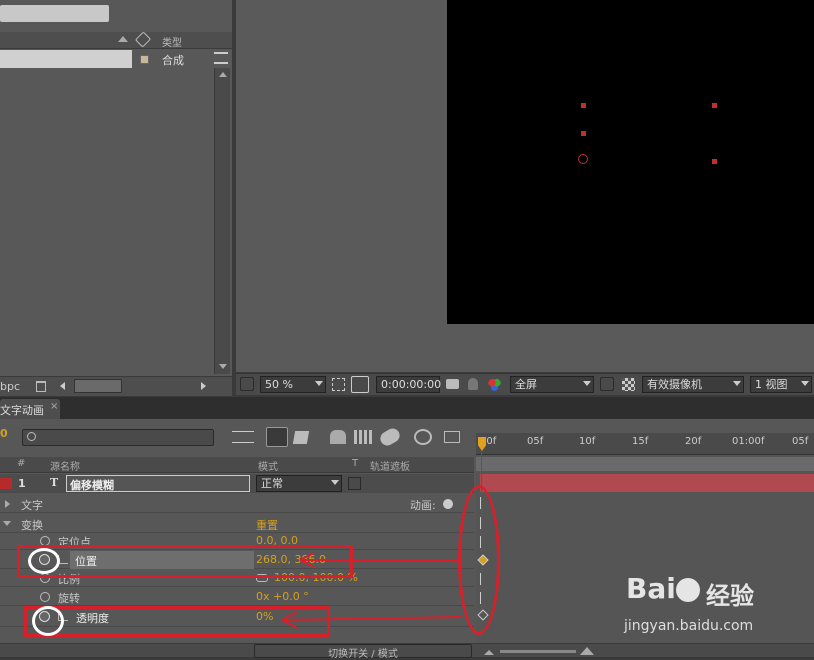 This screenshot has width=814, height=660. Describe the element at coordinates (380, 560) in the screenshot. I see `arrow-to-position` at that location.